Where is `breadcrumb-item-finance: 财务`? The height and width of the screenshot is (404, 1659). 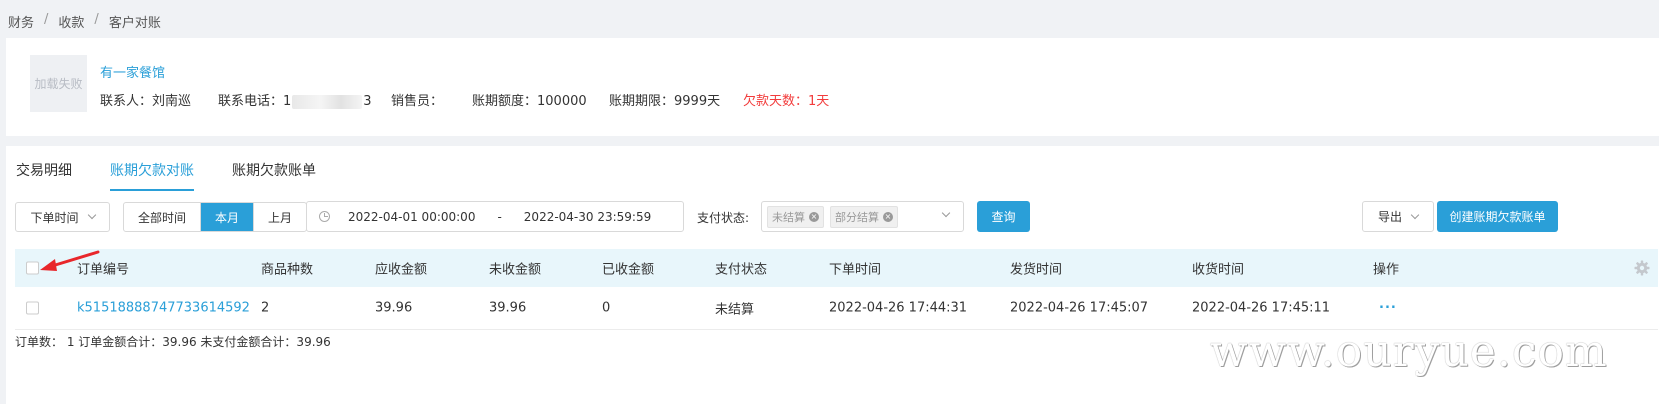 breadcrumb-item-finance: 财务 is located at coordinates (21, 21).